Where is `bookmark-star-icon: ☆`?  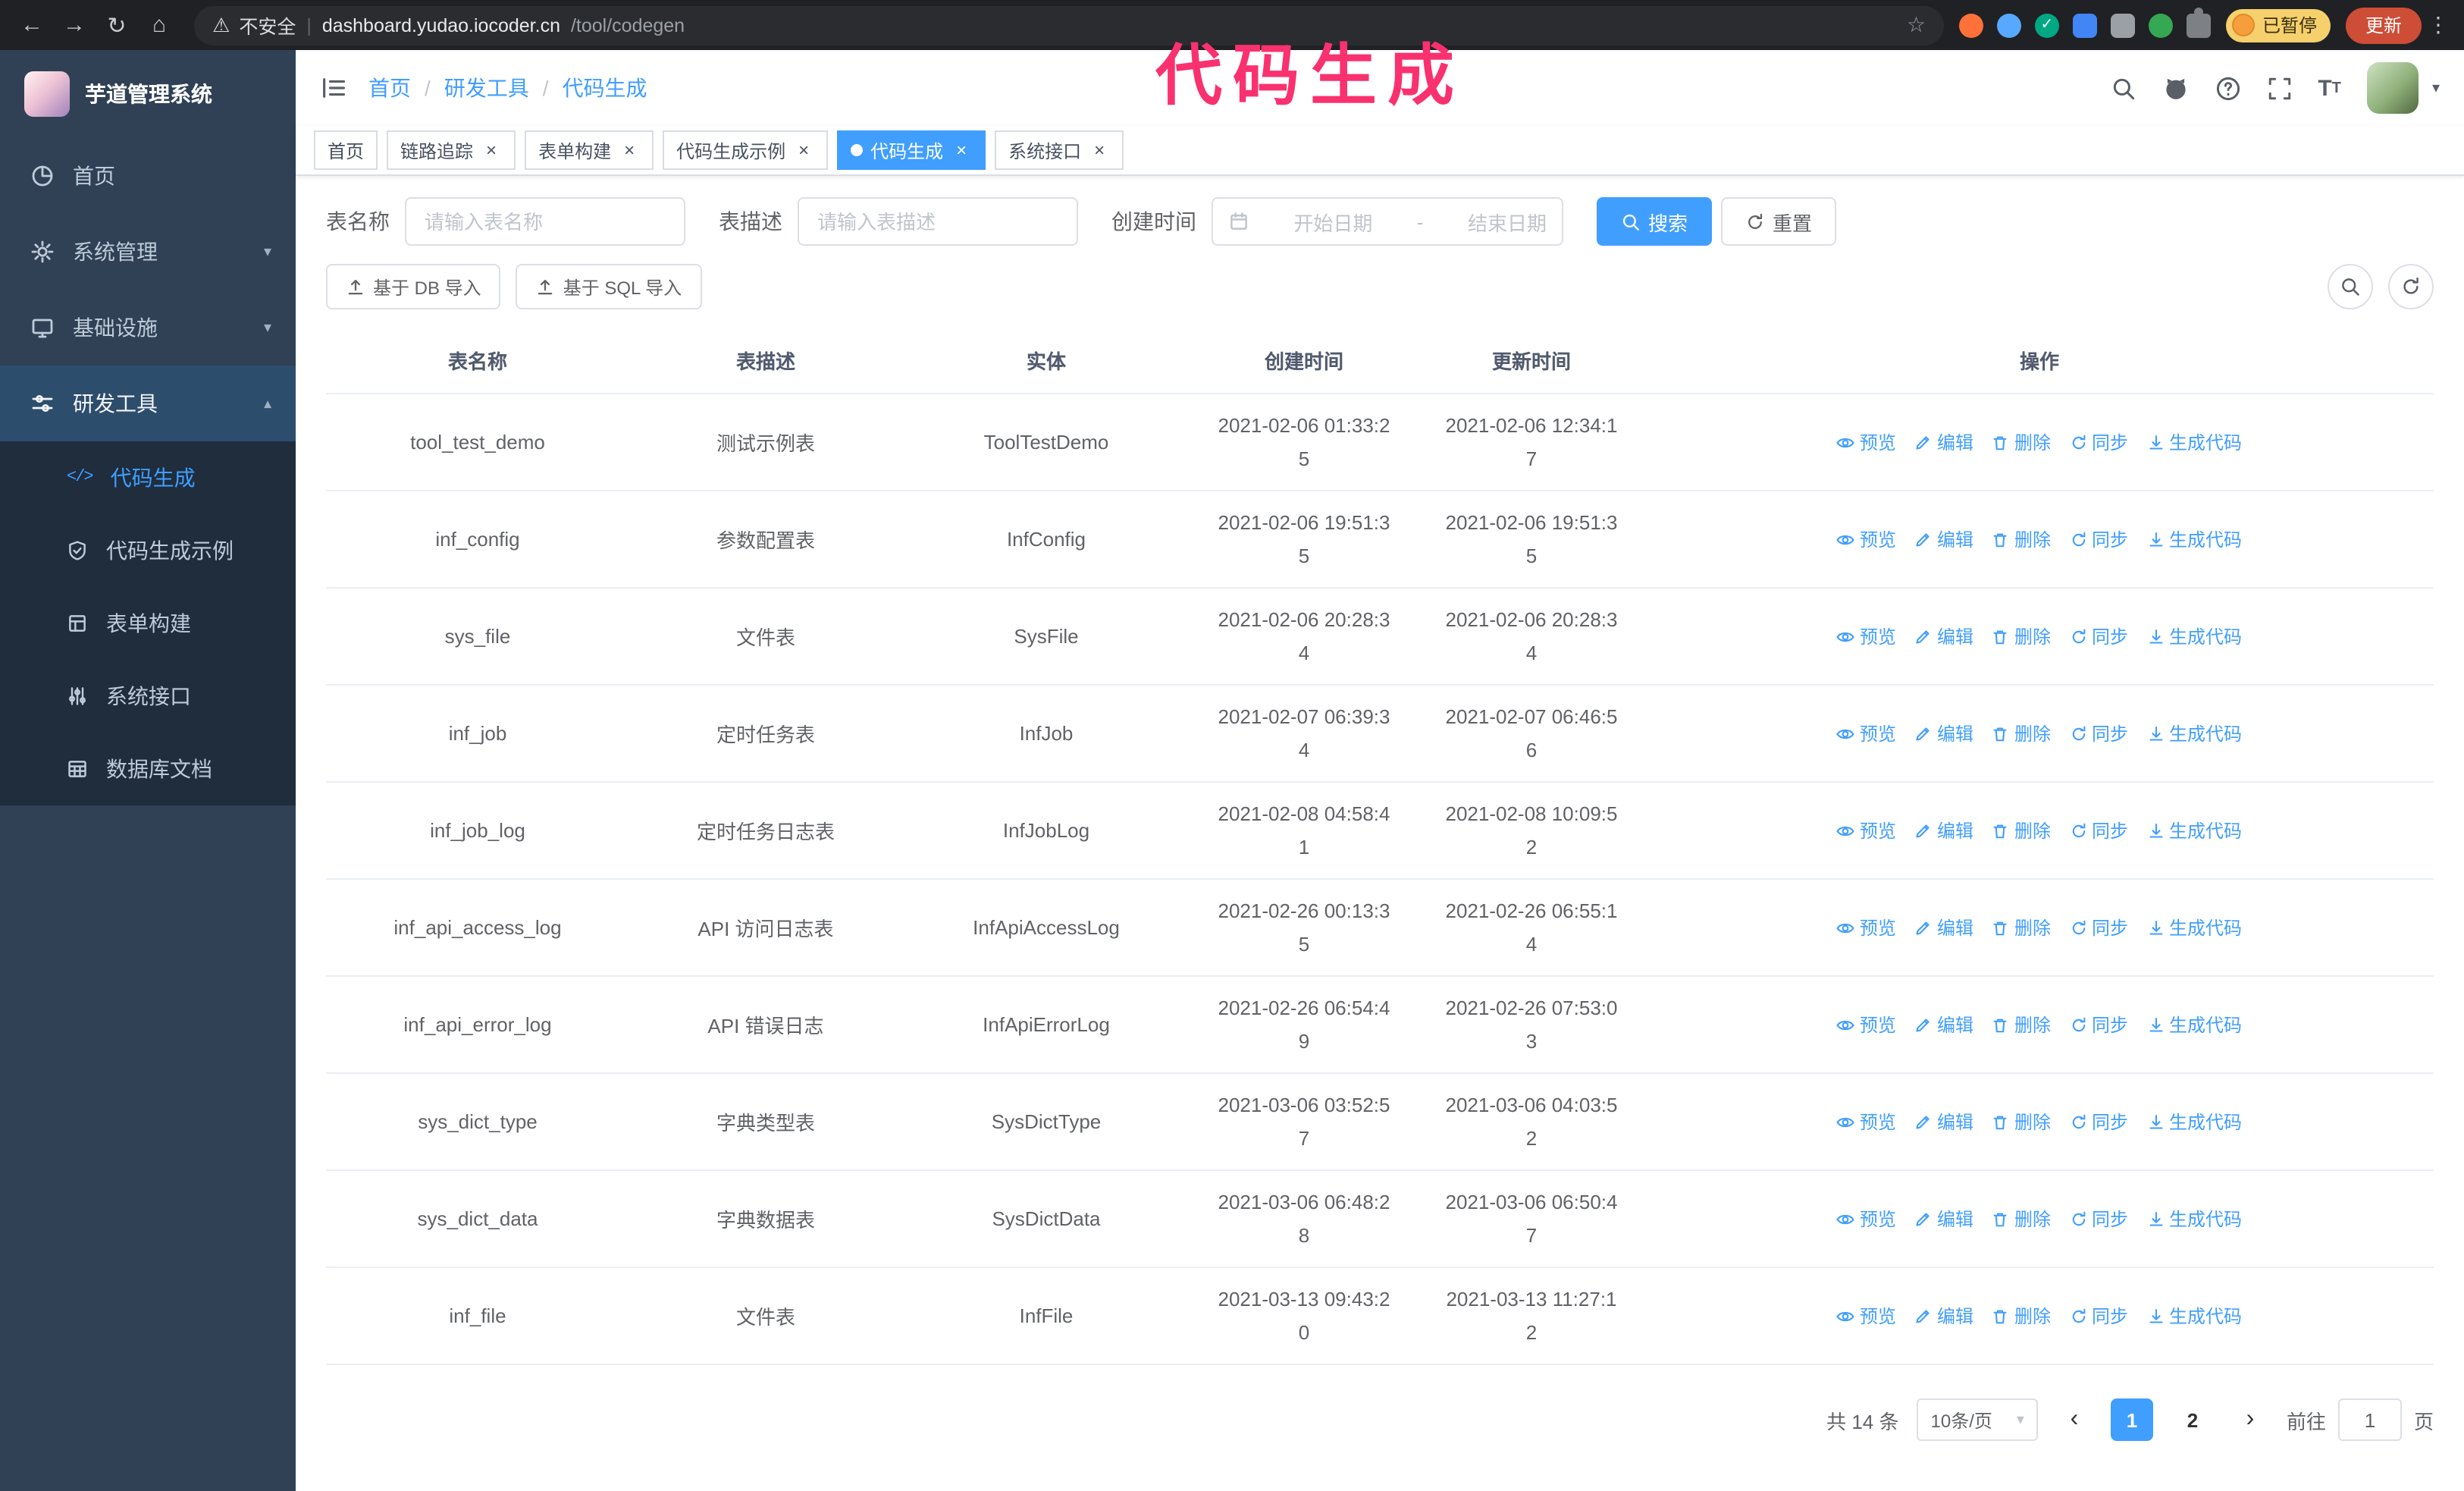 bookmark-star-icon: ☆ is located at coordinates (1916, 25).